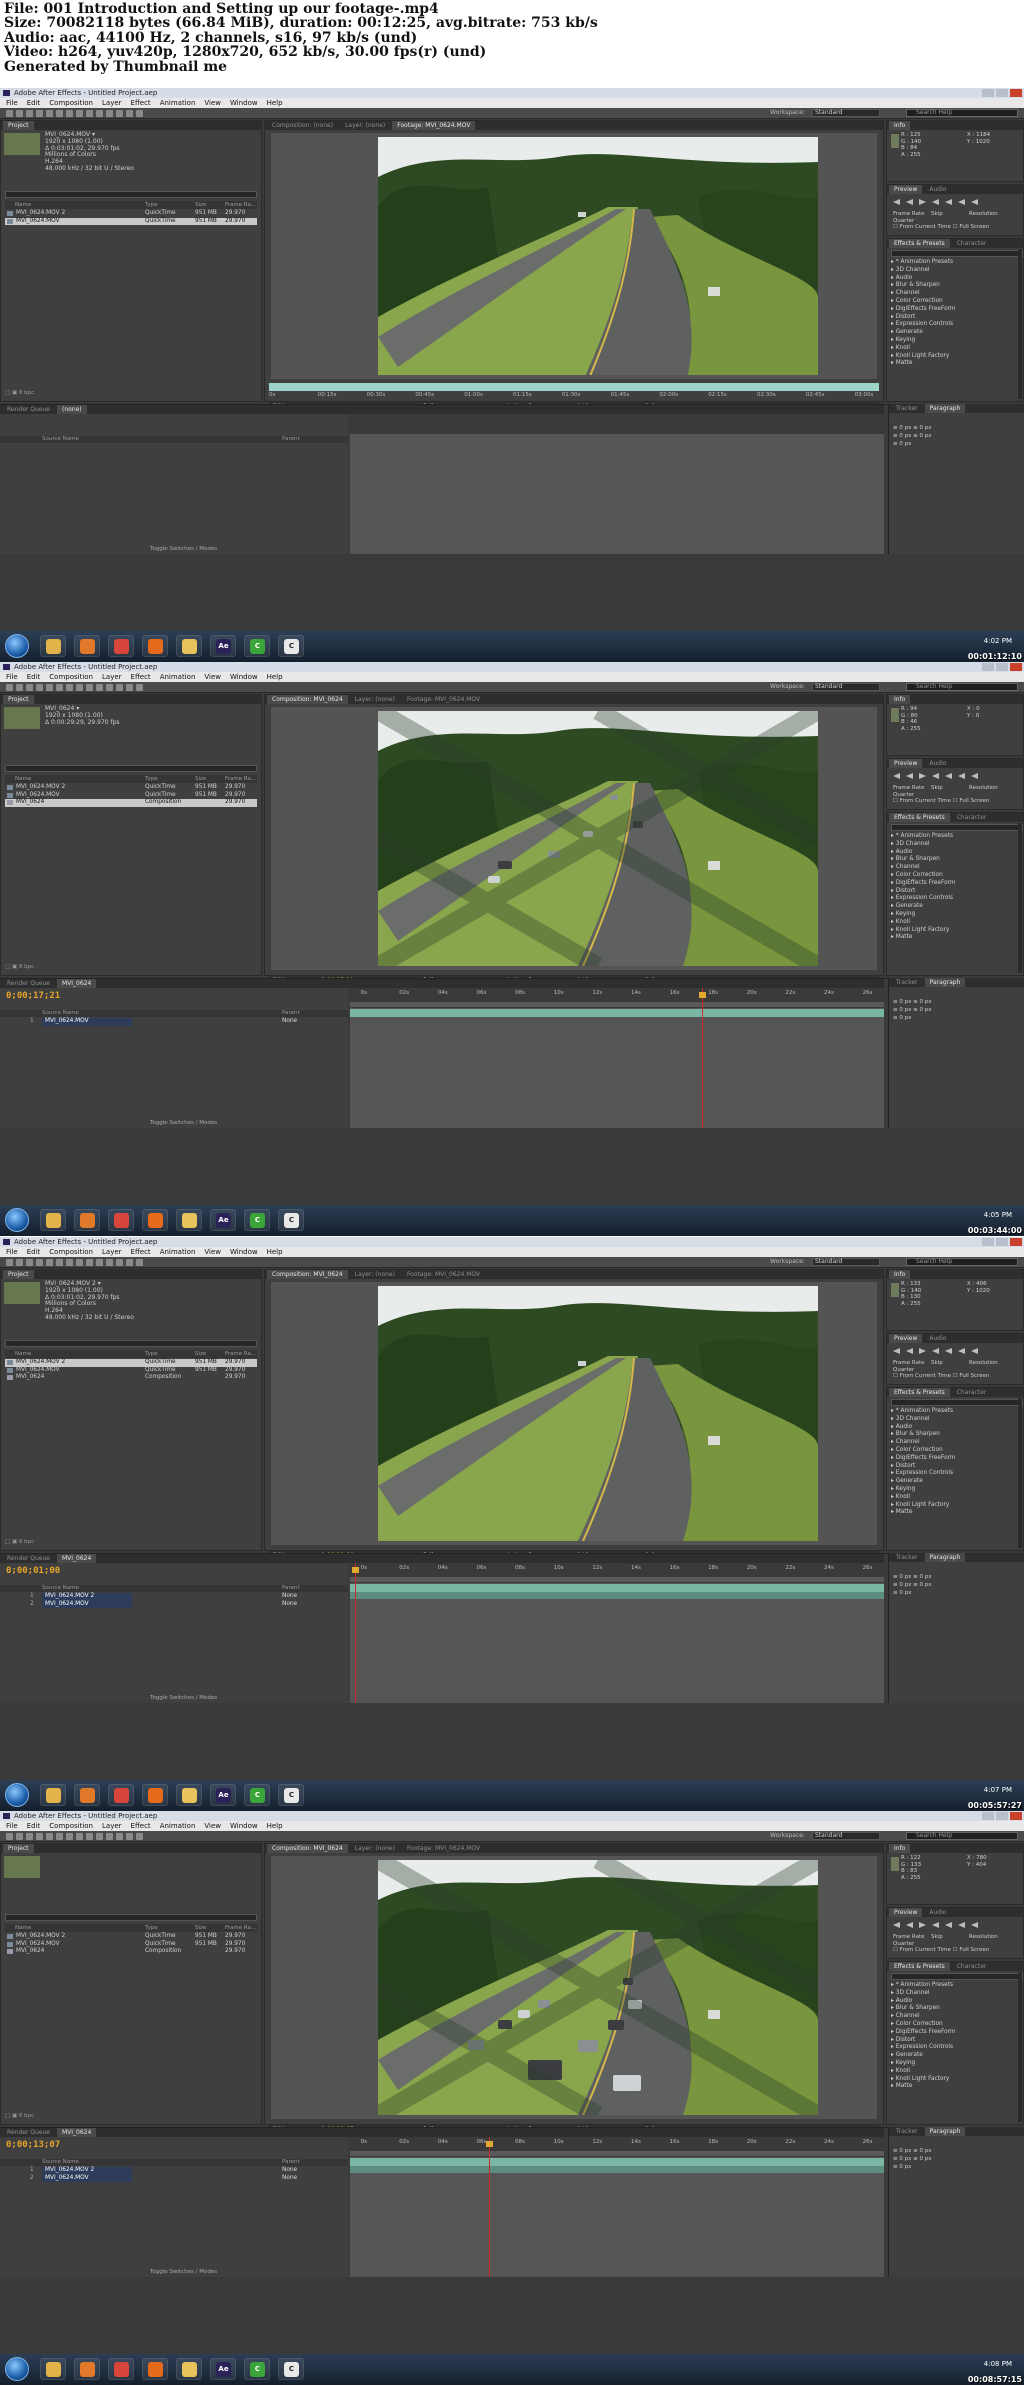 Image resolution: width=1024 pixels, height=2386 pixels. I want to click on preview-tab: Audio, so click(937, 1912).